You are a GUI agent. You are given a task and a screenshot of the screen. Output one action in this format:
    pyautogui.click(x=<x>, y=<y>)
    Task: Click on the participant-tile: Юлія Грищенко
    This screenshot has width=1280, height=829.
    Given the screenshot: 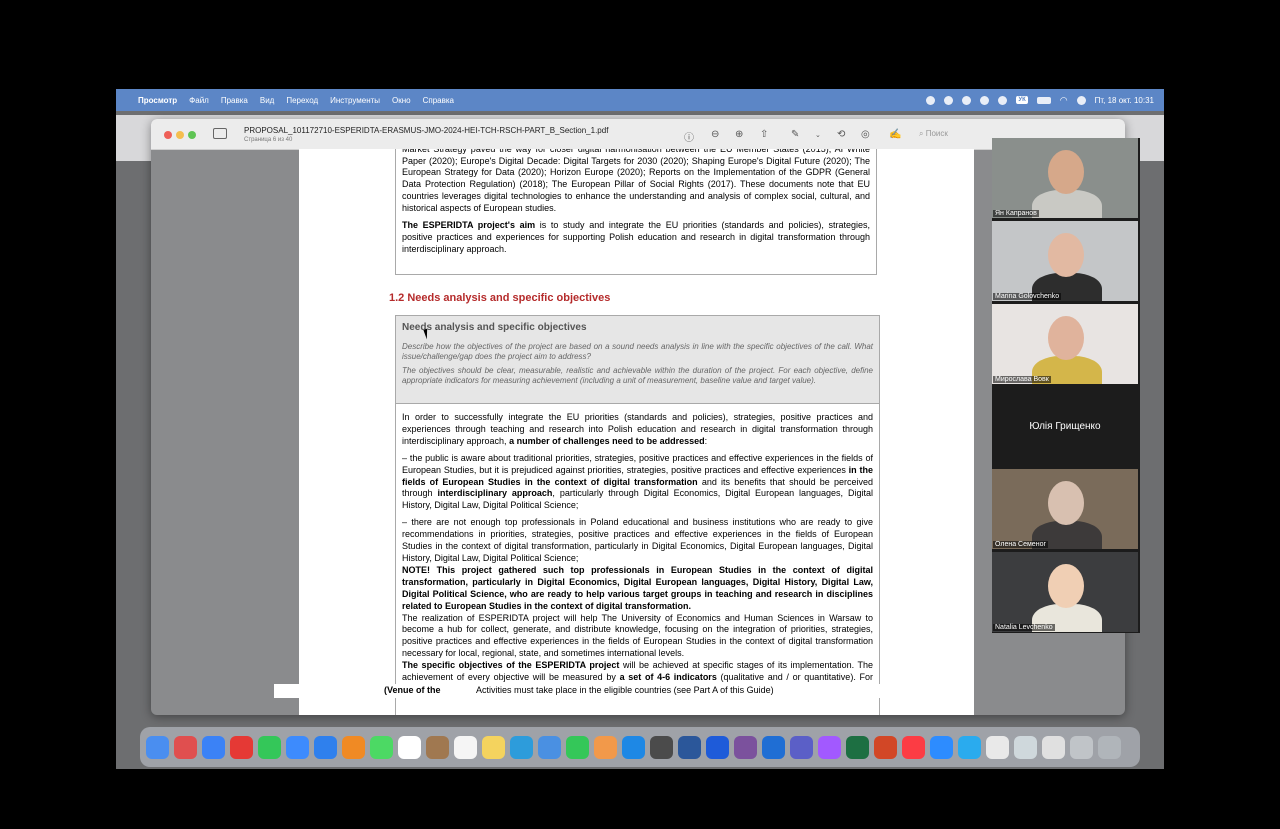 What is the action you would take?
    pyautogui.click(x=1065, y=427)
    